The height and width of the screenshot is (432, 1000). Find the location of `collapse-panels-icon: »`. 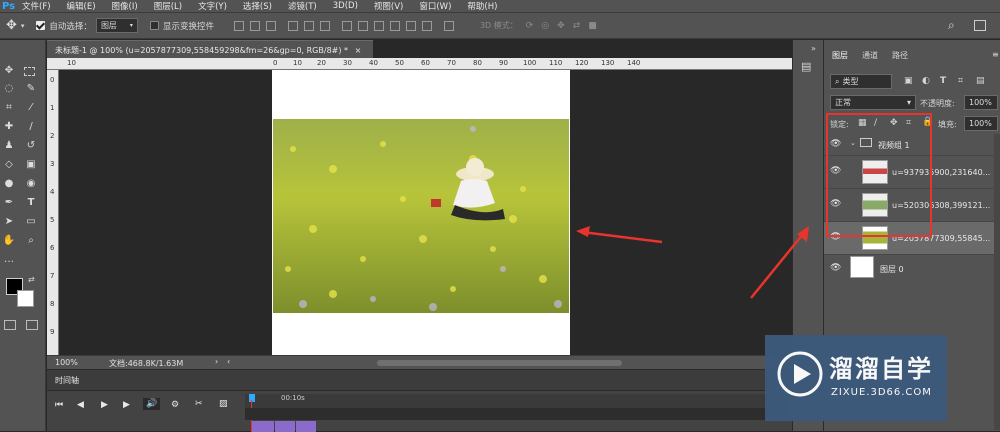

collapse-panels-icon: » is located at coordinates (813, 48).